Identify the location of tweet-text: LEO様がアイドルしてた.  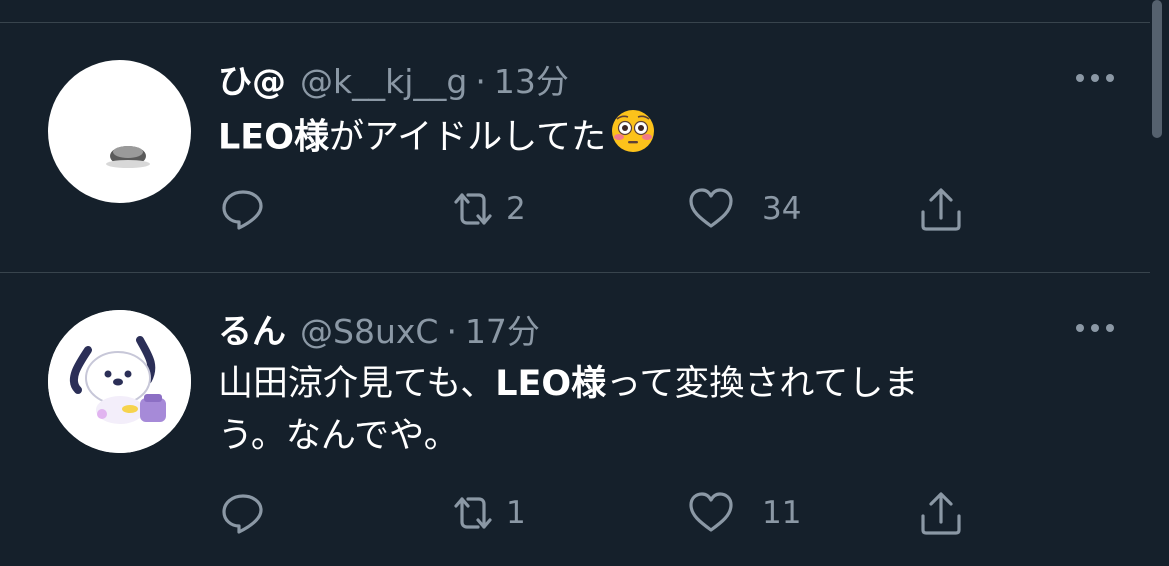
(648, 138).